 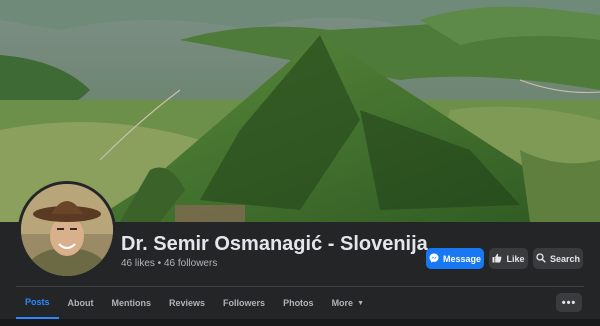 I want to click on message-button: Message, so click(x=455, y=258).